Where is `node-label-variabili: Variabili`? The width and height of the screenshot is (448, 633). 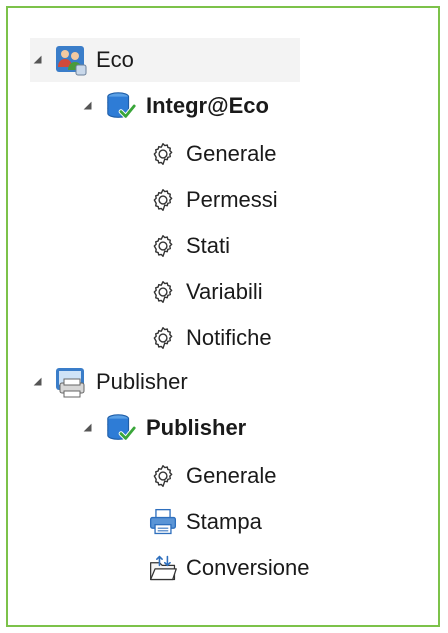 node-label-variabili: Variabili is located at coordinates (224, 291).